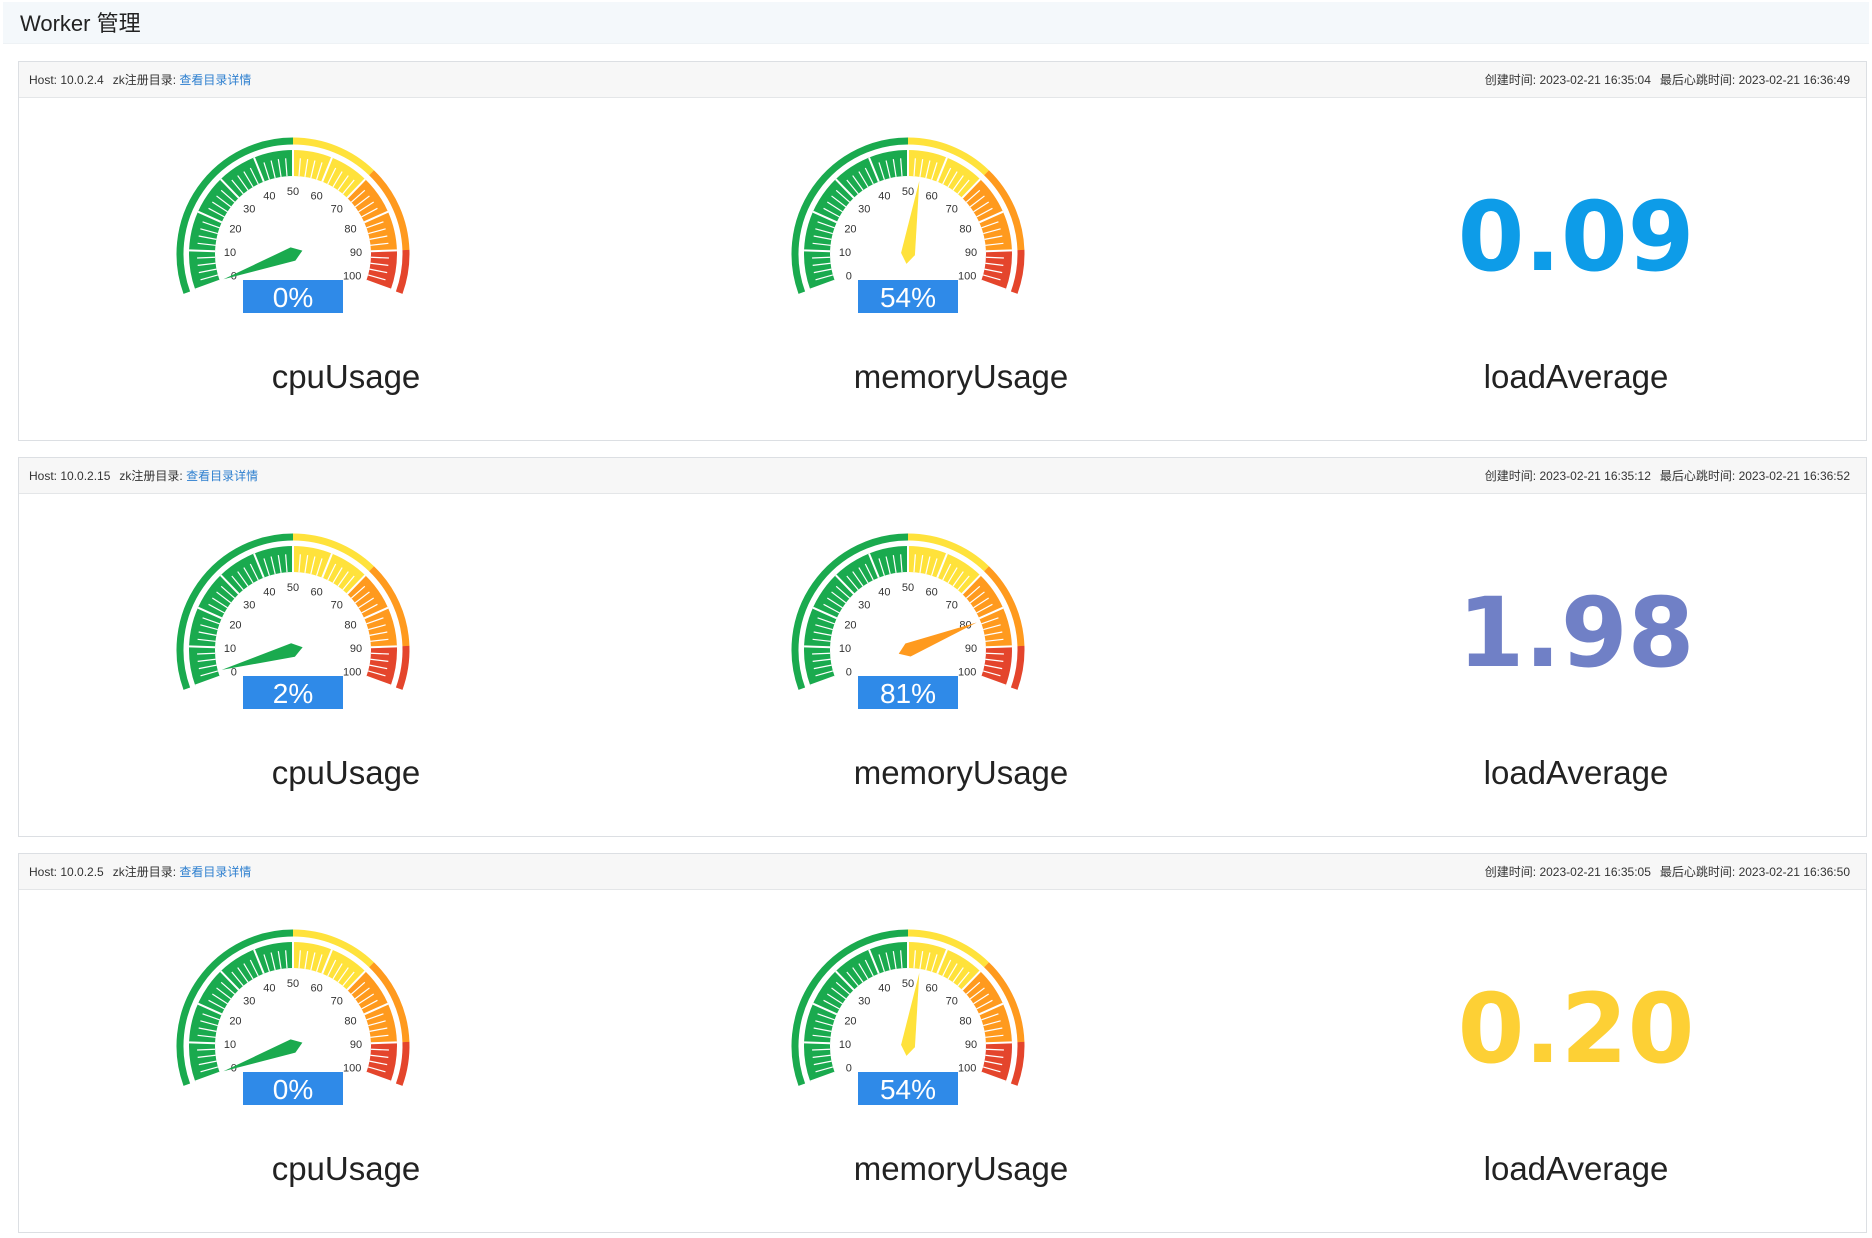  Describe the element at coordinates (85, 476) in the screenshot. I see `host-value: 10.0.2.15` at that location.